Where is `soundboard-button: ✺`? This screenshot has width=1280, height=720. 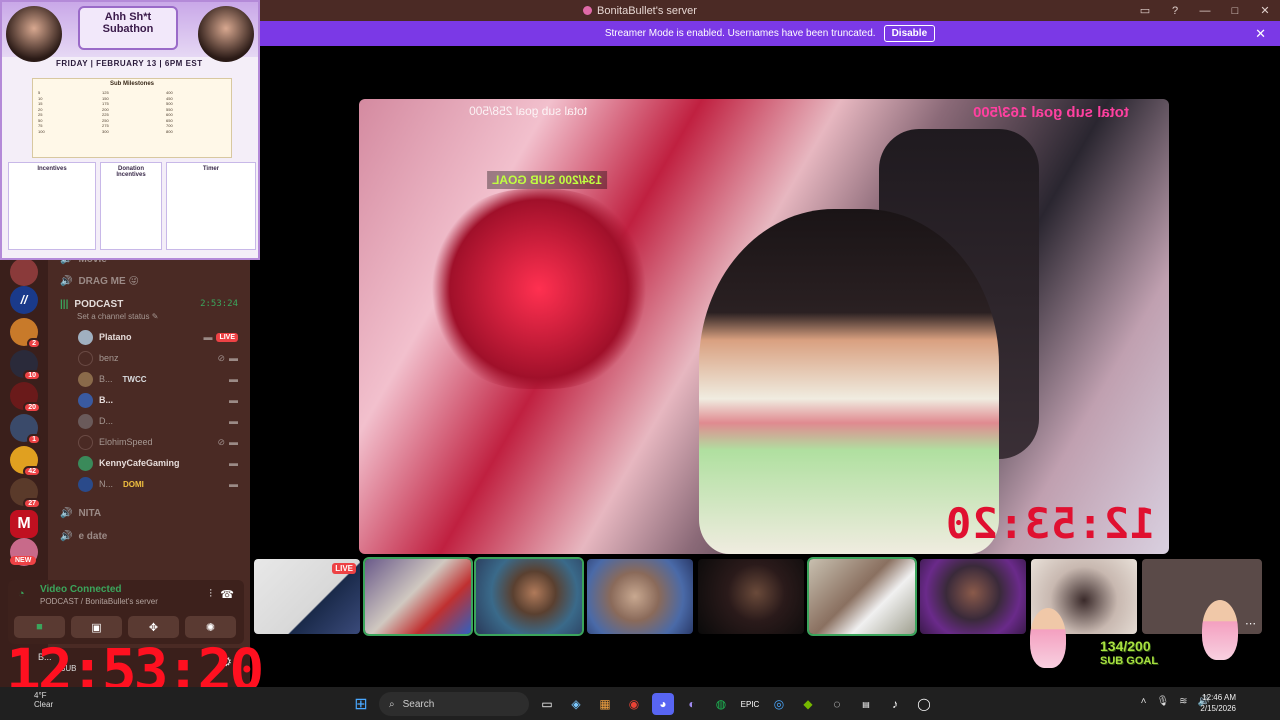
soundboard-button: ✺ is located at coordinates (210, 627).